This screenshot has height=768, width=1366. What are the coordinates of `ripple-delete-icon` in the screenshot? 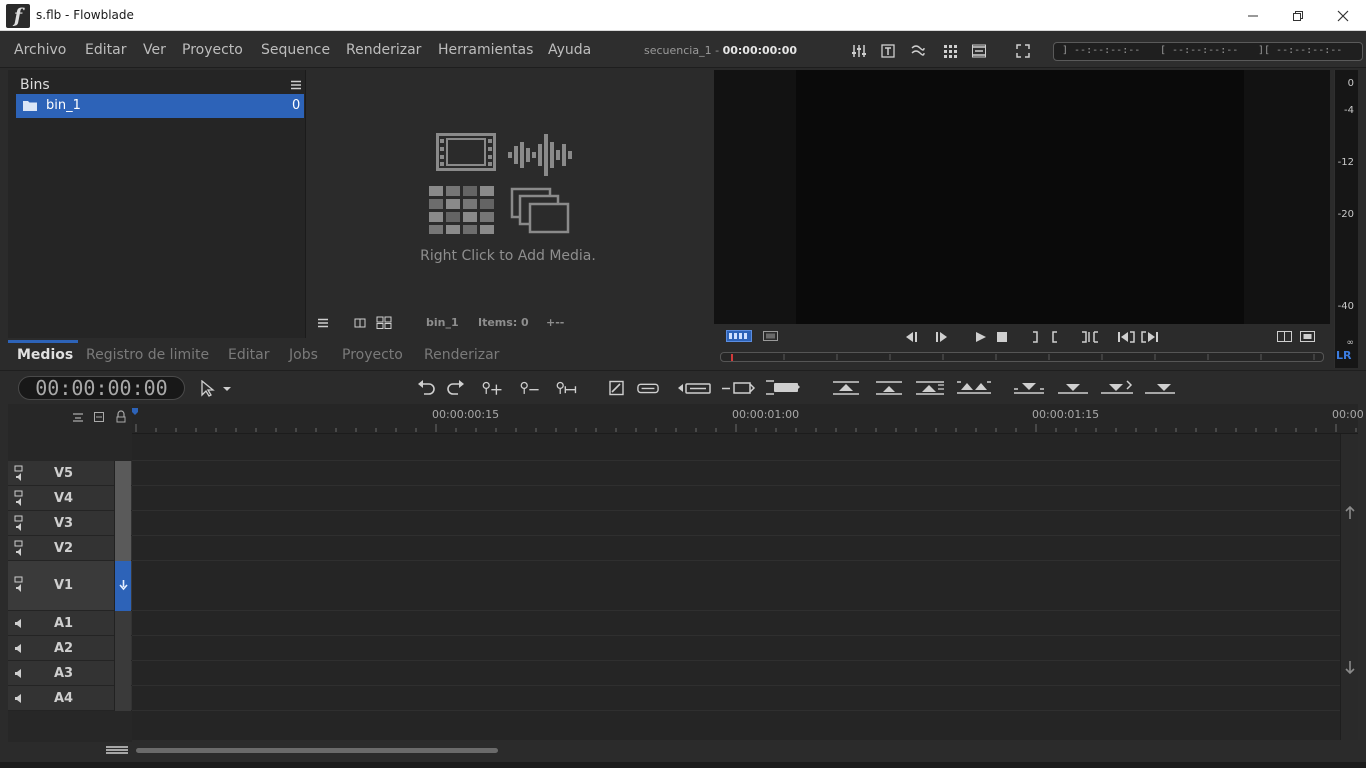 It's located at (738, 388).